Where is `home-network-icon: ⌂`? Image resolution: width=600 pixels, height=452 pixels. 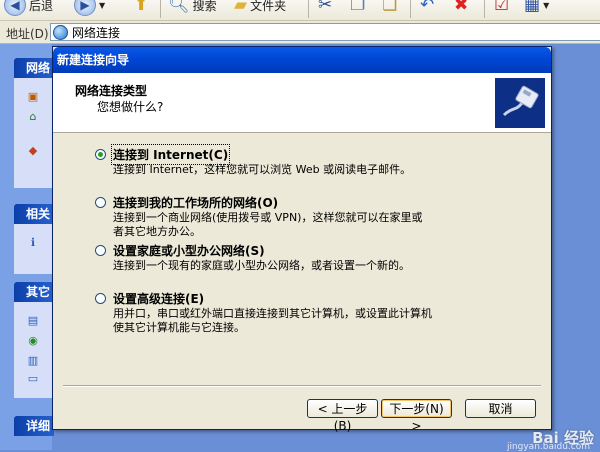
home-network-icon: ⌂ is located at coordinates (33, 117).